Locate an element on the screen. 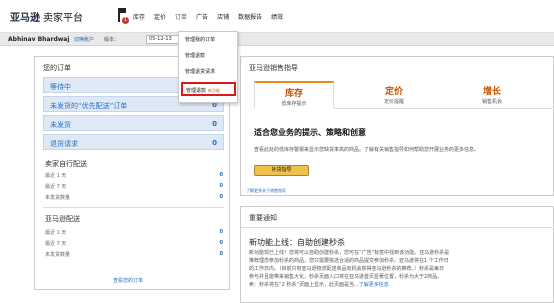 Image resolution: width=554 pixels, height=303 pixels. nav-advertising: 广告 is located at coordinates (202, 16).